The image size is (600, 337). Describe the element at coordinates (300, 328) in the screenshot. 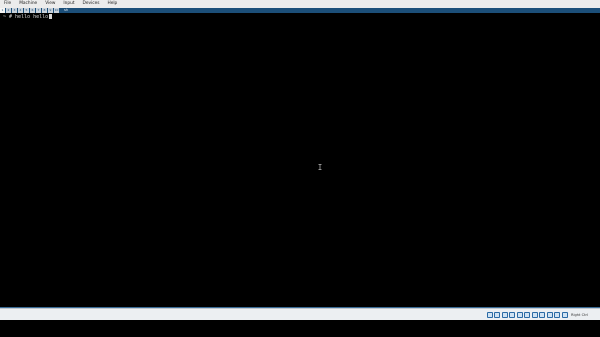

I see `lower-black-area` at that location.